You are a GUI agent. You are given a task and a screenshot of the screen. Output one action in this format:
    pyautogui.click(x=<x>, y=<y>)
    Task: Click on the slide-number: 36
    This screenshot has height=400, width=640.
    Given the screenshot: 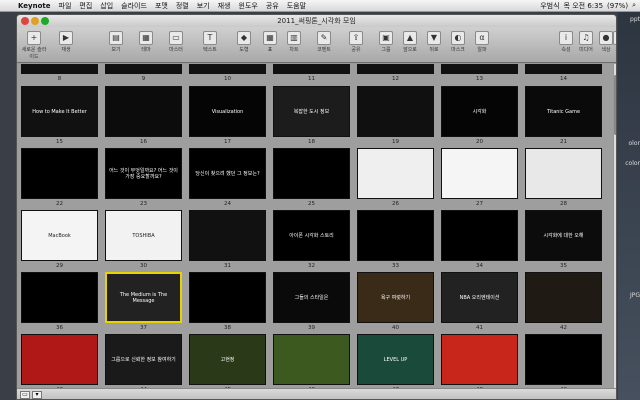 What is the action you would take?
    pyautogui.click(x=59, y=328)
    